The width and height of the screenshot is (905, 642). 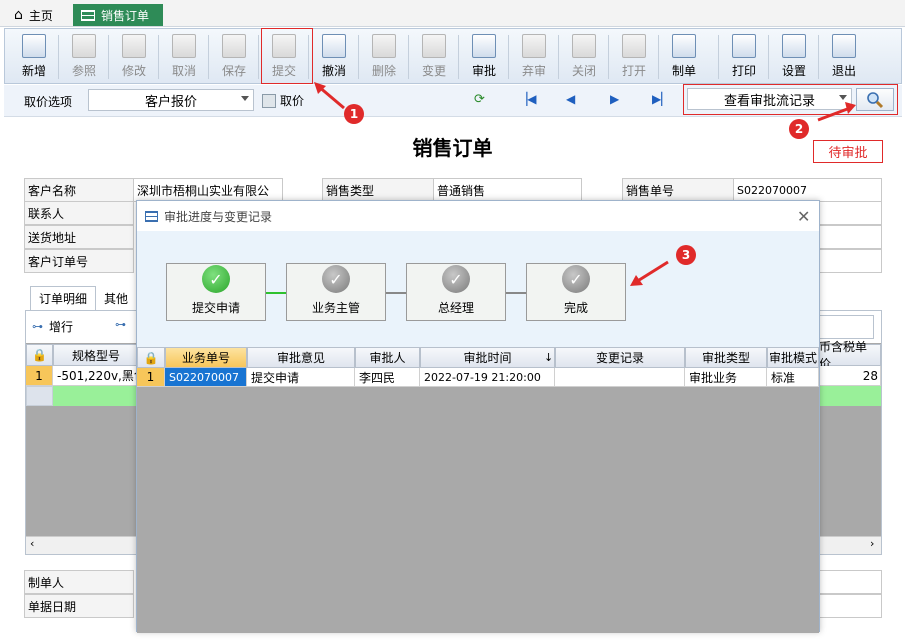 What do you see at coordinates (769, 99) in the screenshot?
I see `approval-record-select: 查看审批流记录` at bounding box center [769, 99].